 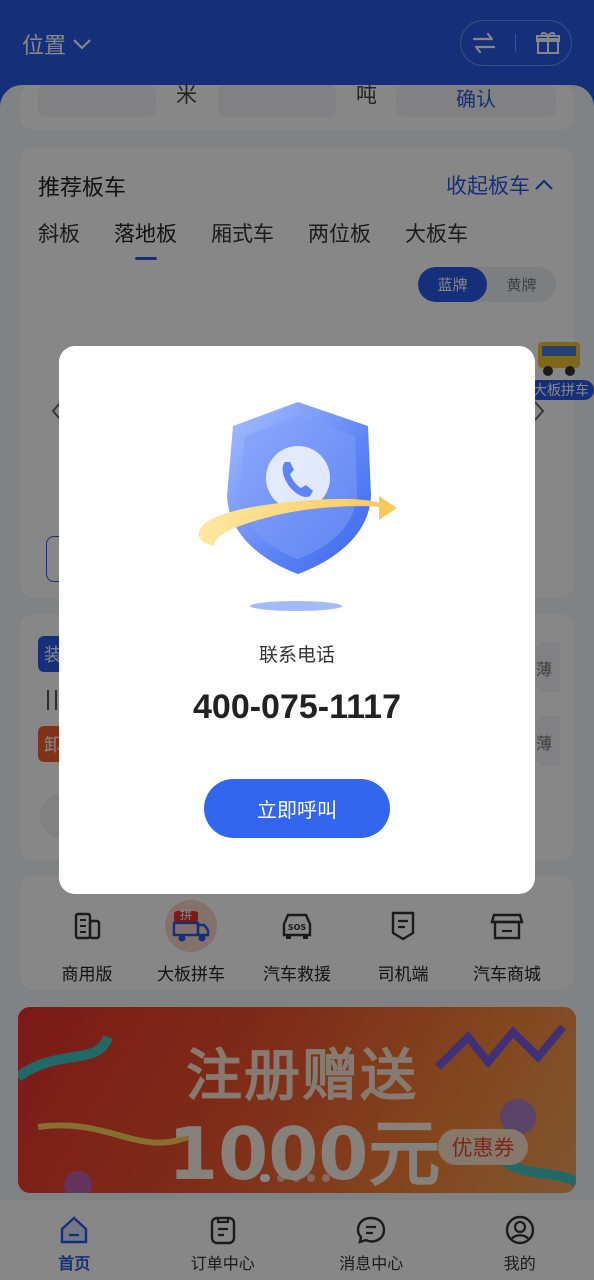 What do you see at coordinates (297, 808) in the screenshot?
I see `call-now-button: 立即呼叫` at bounding box center [297, 808].